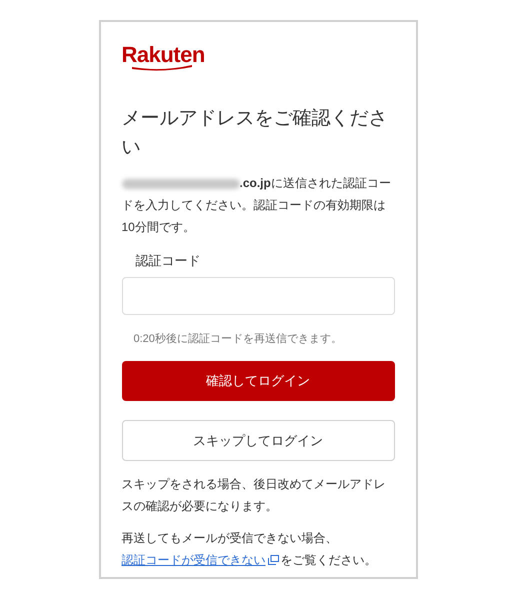 This screenshot has height=600, width=516. What do you see at coordinates (255, 133) in the screenshot?
I see `page-heading: メールアドレスをご確認ください` at bounding box center [255, 133].